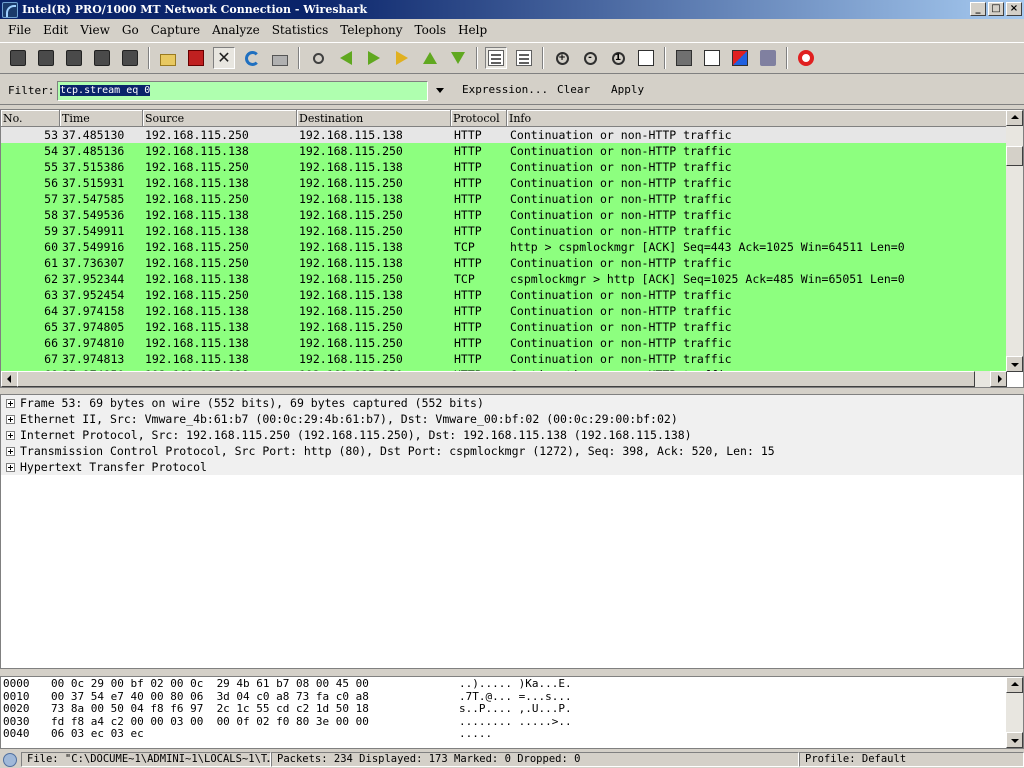  Describe the element at coordinates (515, 684) in the screenshot. I see `bytes-ascii: ..)..... )Ka...E.` at that location.